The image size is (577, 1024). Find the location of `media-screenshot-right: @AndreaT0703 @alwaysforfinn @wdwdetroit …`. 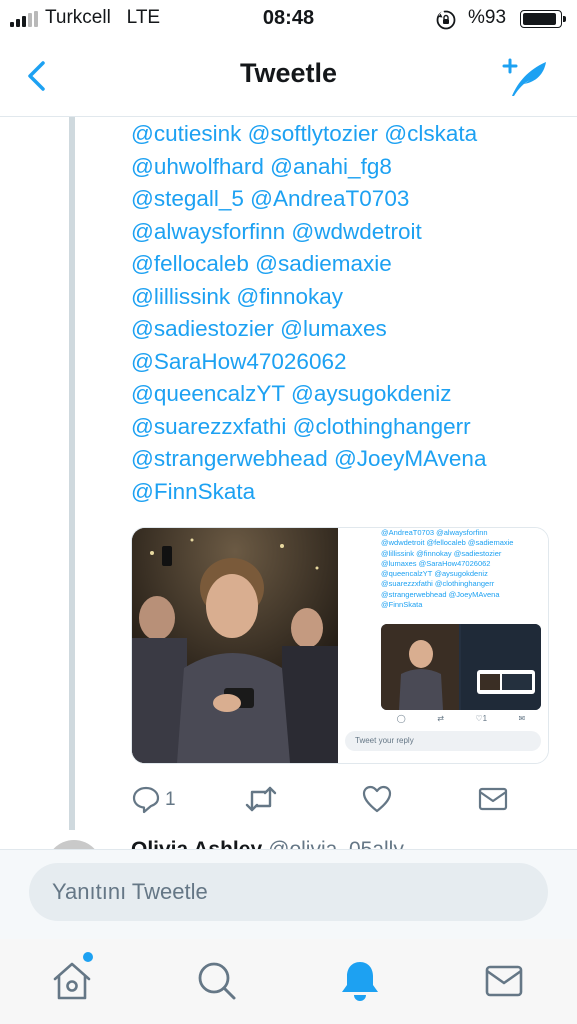

media-screenshot-right: @AndreaT0703 @alwaysforfinn @wdwdetroit … is located at coordinates (444, 645).